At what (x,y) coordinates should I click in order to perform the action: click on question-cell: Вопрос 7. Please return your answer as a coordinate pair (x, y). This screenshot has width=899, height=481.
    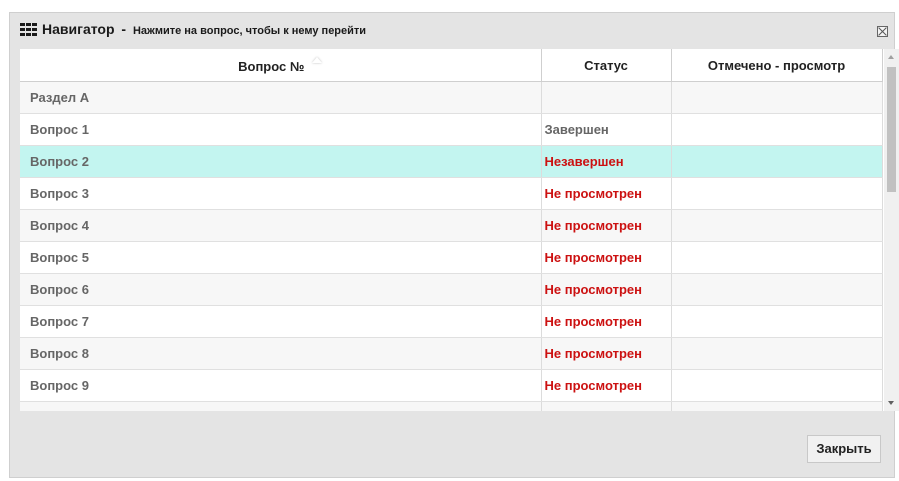
    Looking at the image, I should click on (281, 321).